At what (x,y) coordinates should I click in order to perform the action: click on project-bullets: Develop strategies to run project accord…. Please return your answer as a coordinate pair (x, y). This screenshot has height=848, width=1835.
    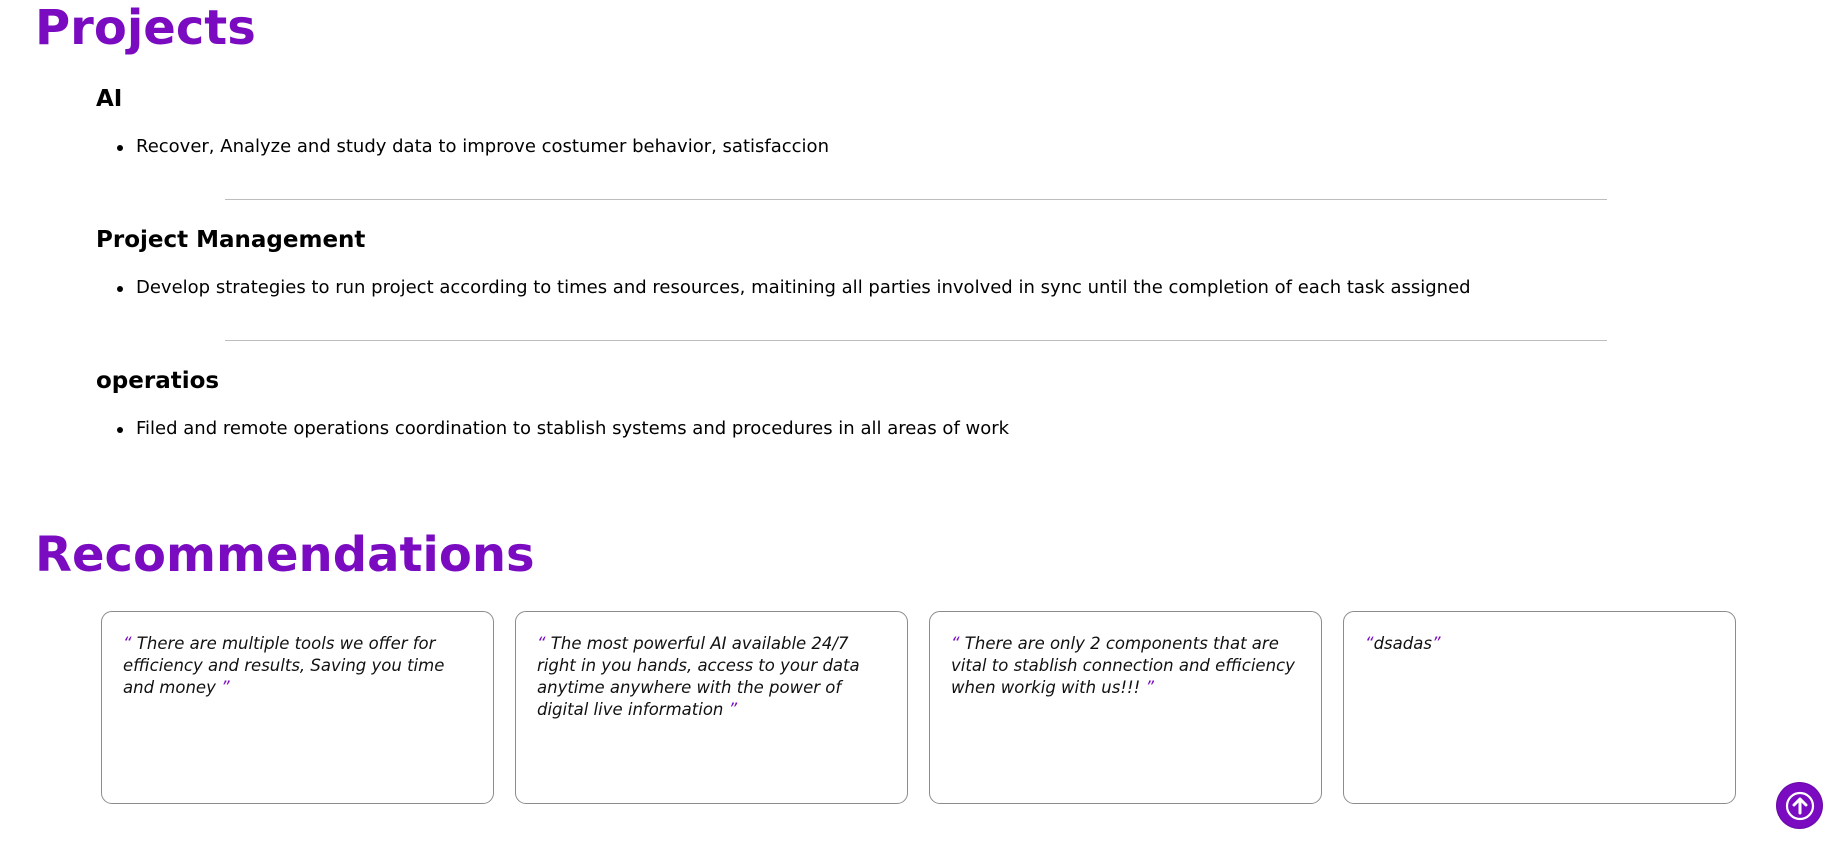
    Looking at the image, I should click on (876, 288).